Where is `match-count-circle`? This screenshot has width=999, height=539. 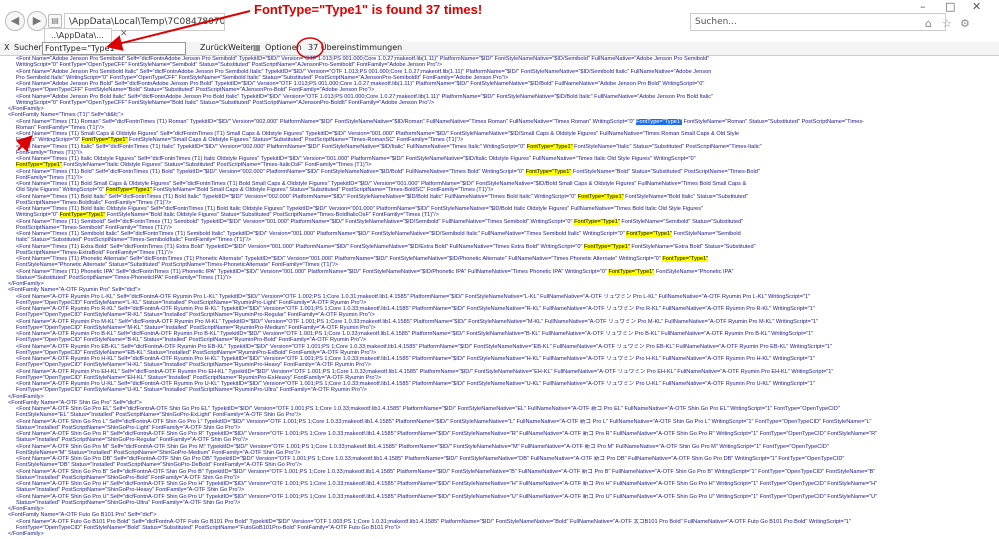 match-count-circle is located at coordinates (310, 48).